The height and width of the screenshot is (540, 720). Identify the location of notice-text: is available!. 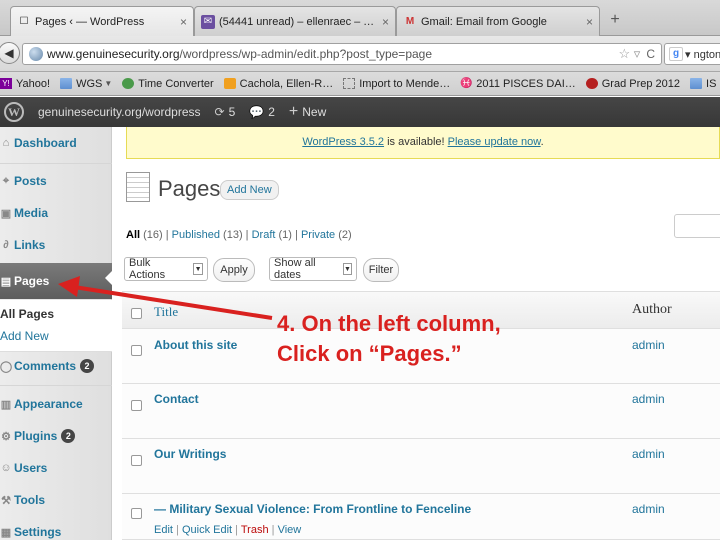
(416, 142).